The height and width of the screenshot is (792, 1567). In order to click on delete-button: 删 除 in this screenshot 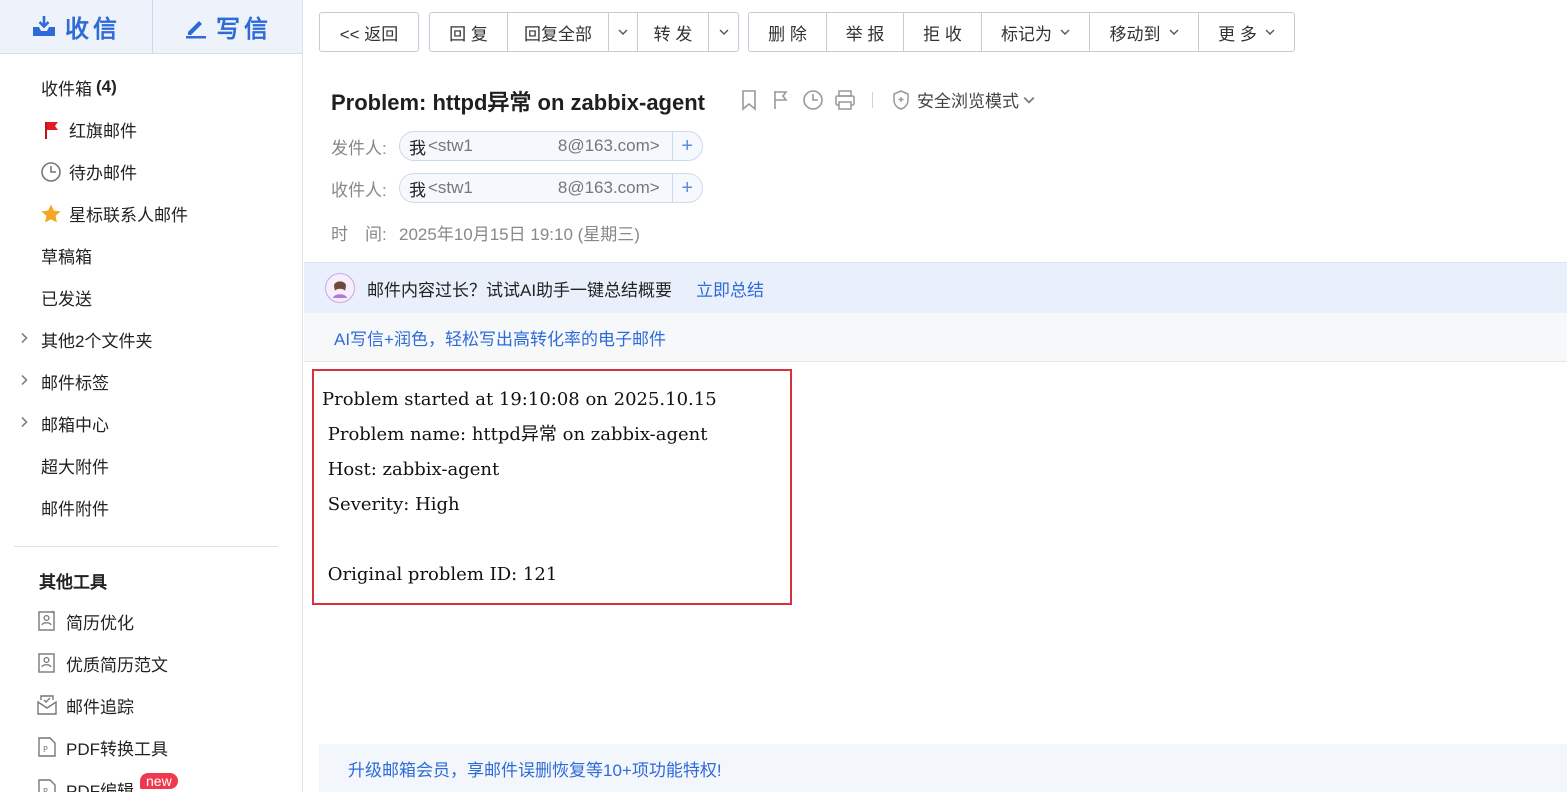, I will do `click(788, 32)`.